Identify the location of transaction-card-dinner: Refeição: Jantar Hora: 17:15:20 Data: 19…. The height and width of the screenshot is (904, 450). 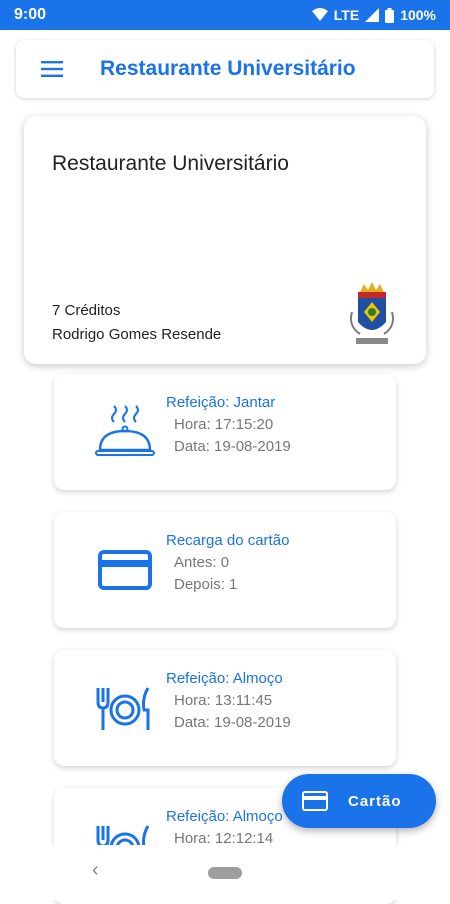
(225, 432).